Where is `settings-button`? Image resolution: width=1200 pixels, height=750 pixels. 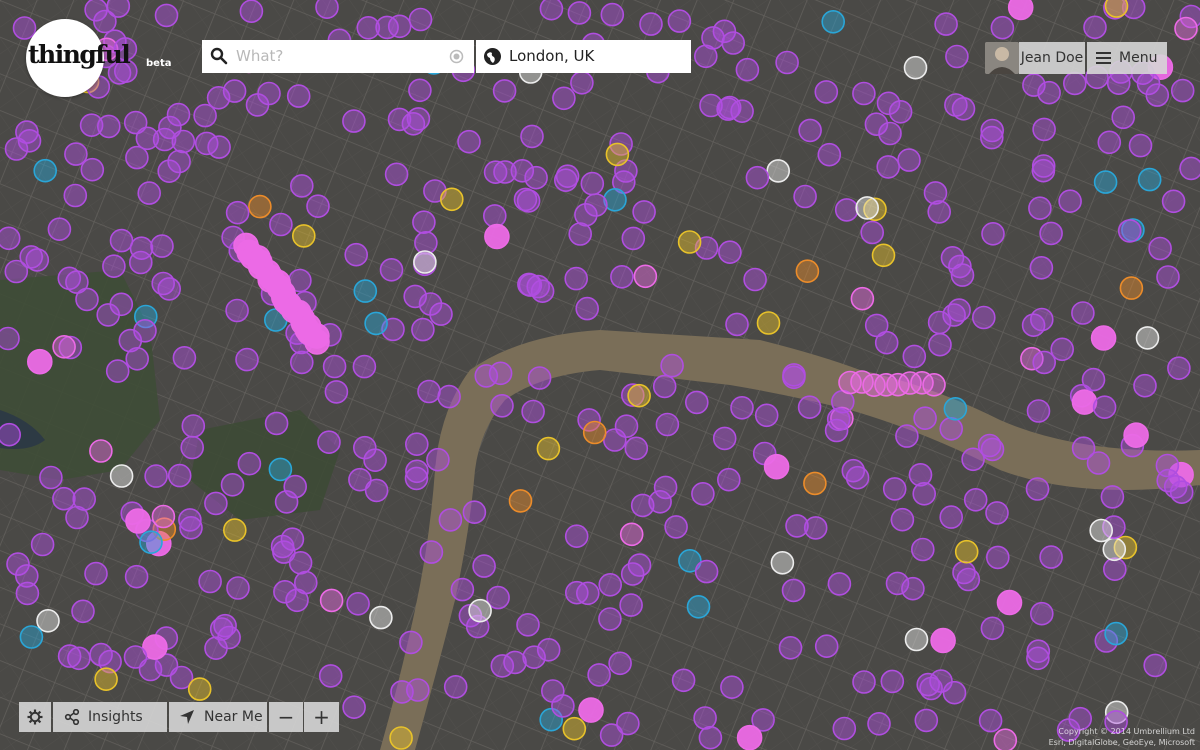 settings-button is located at coordinates (35, 717).